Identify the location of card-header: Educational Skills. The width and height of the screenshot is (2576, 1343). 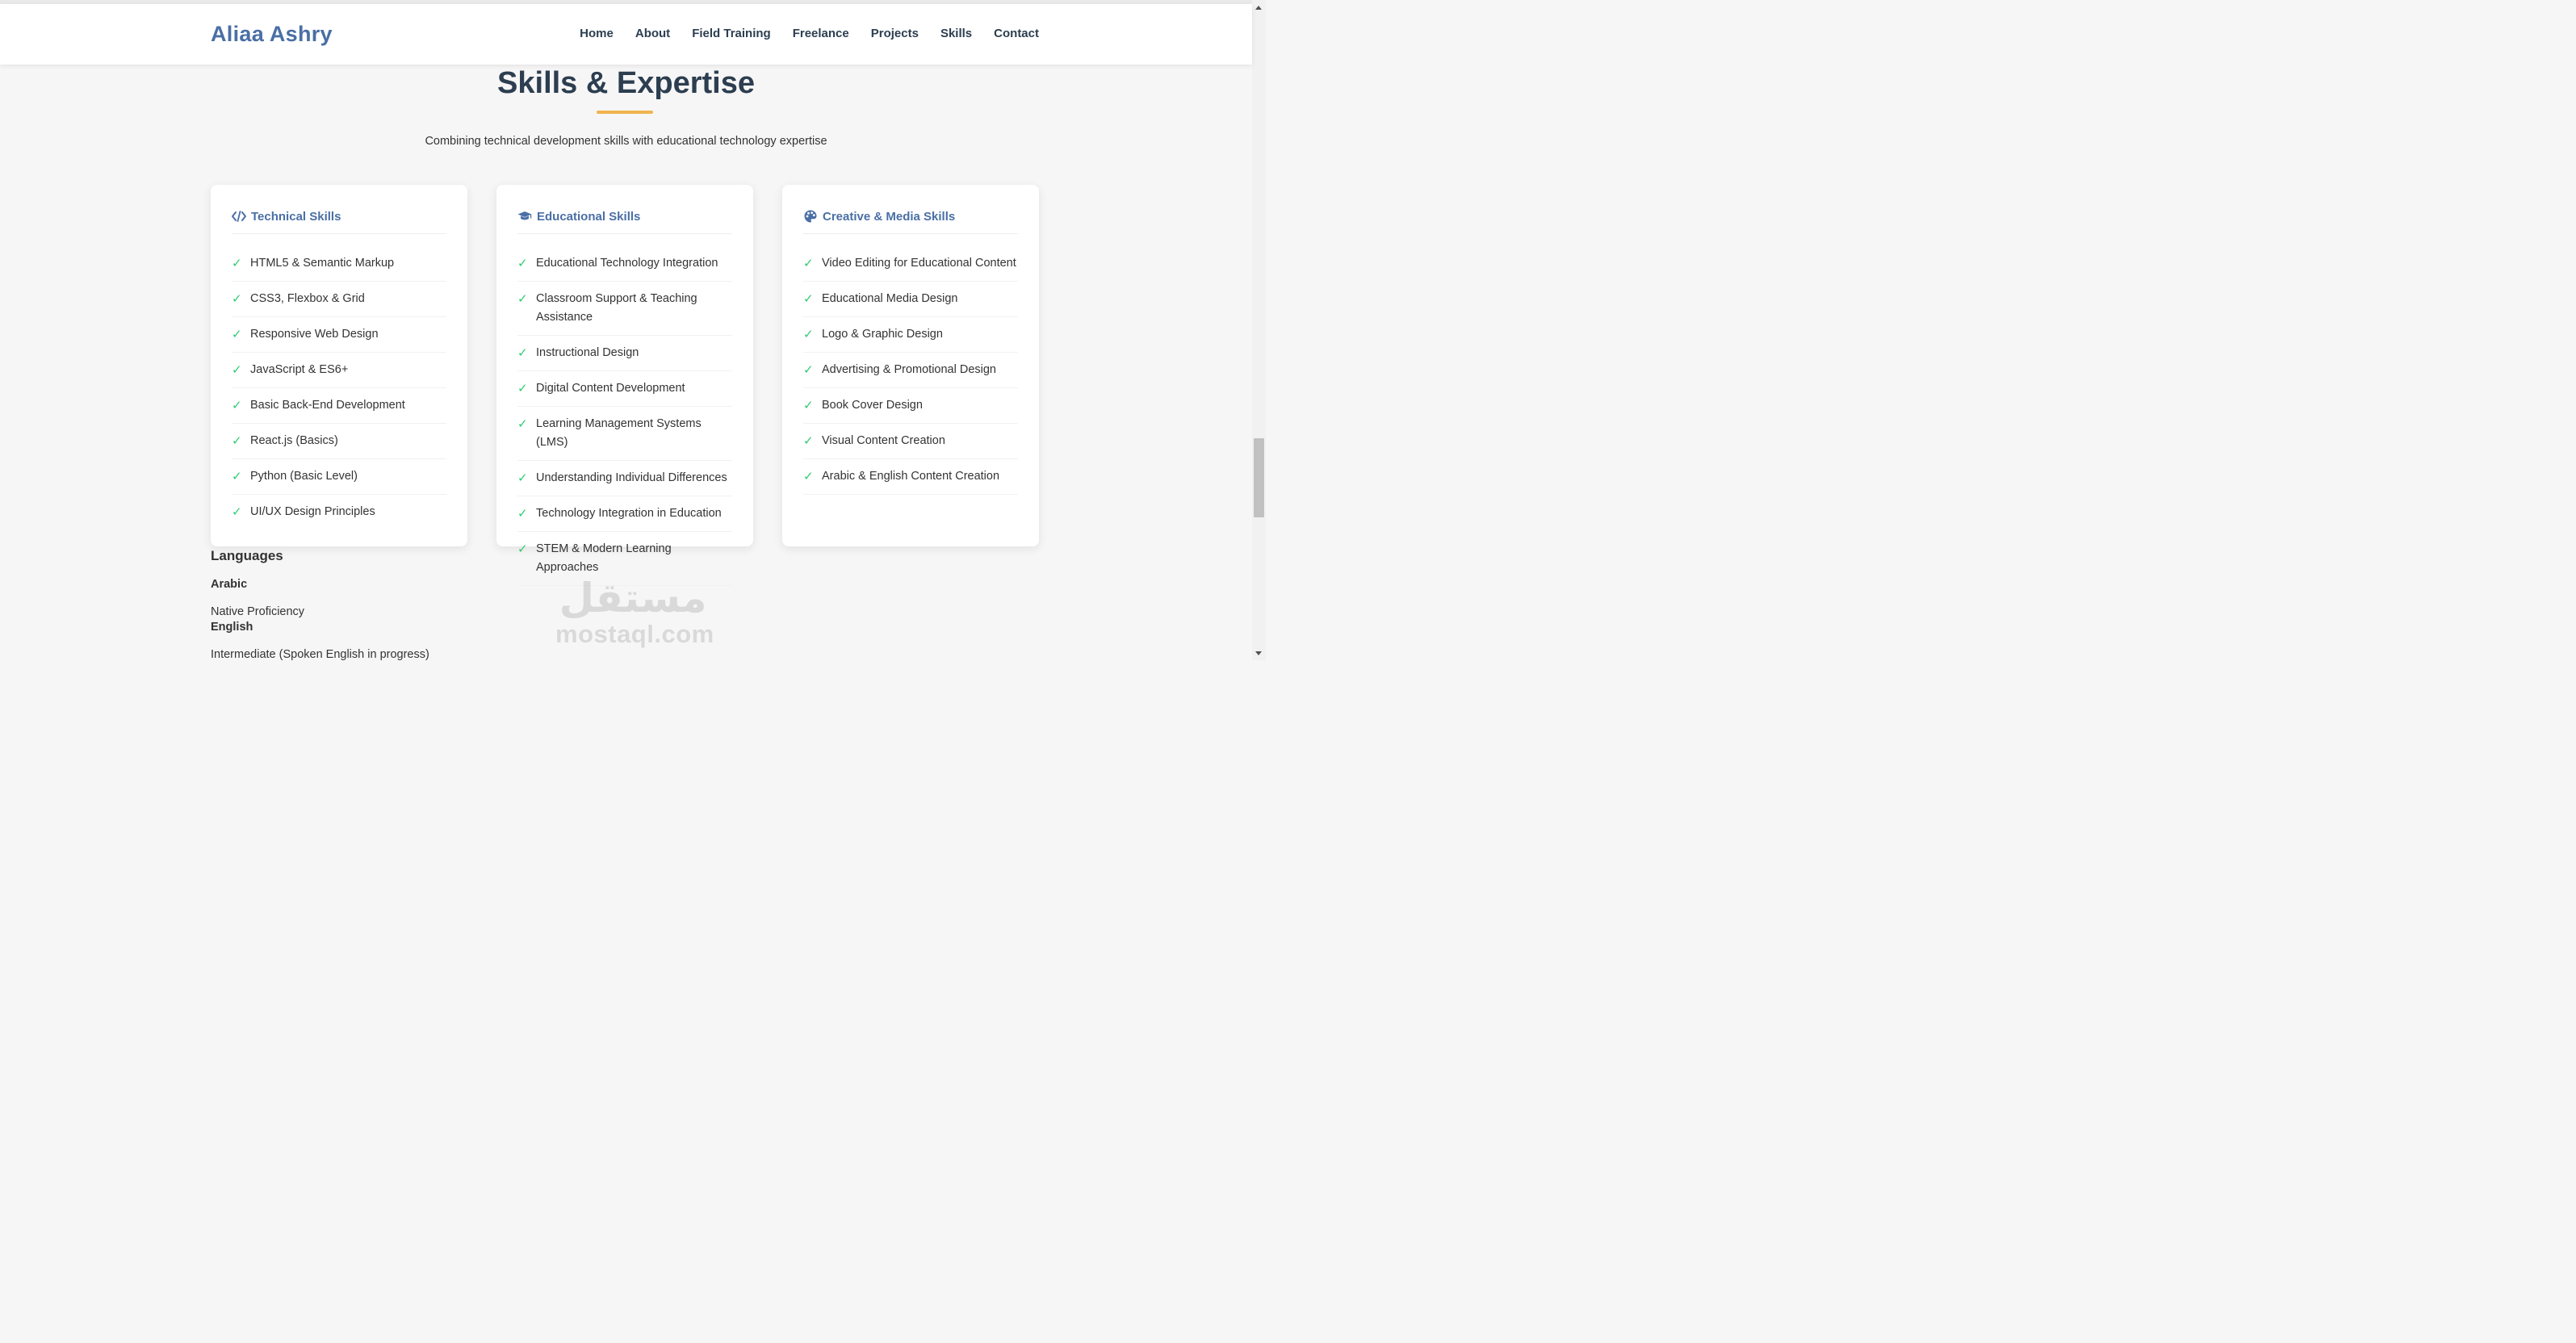
(624, 219).